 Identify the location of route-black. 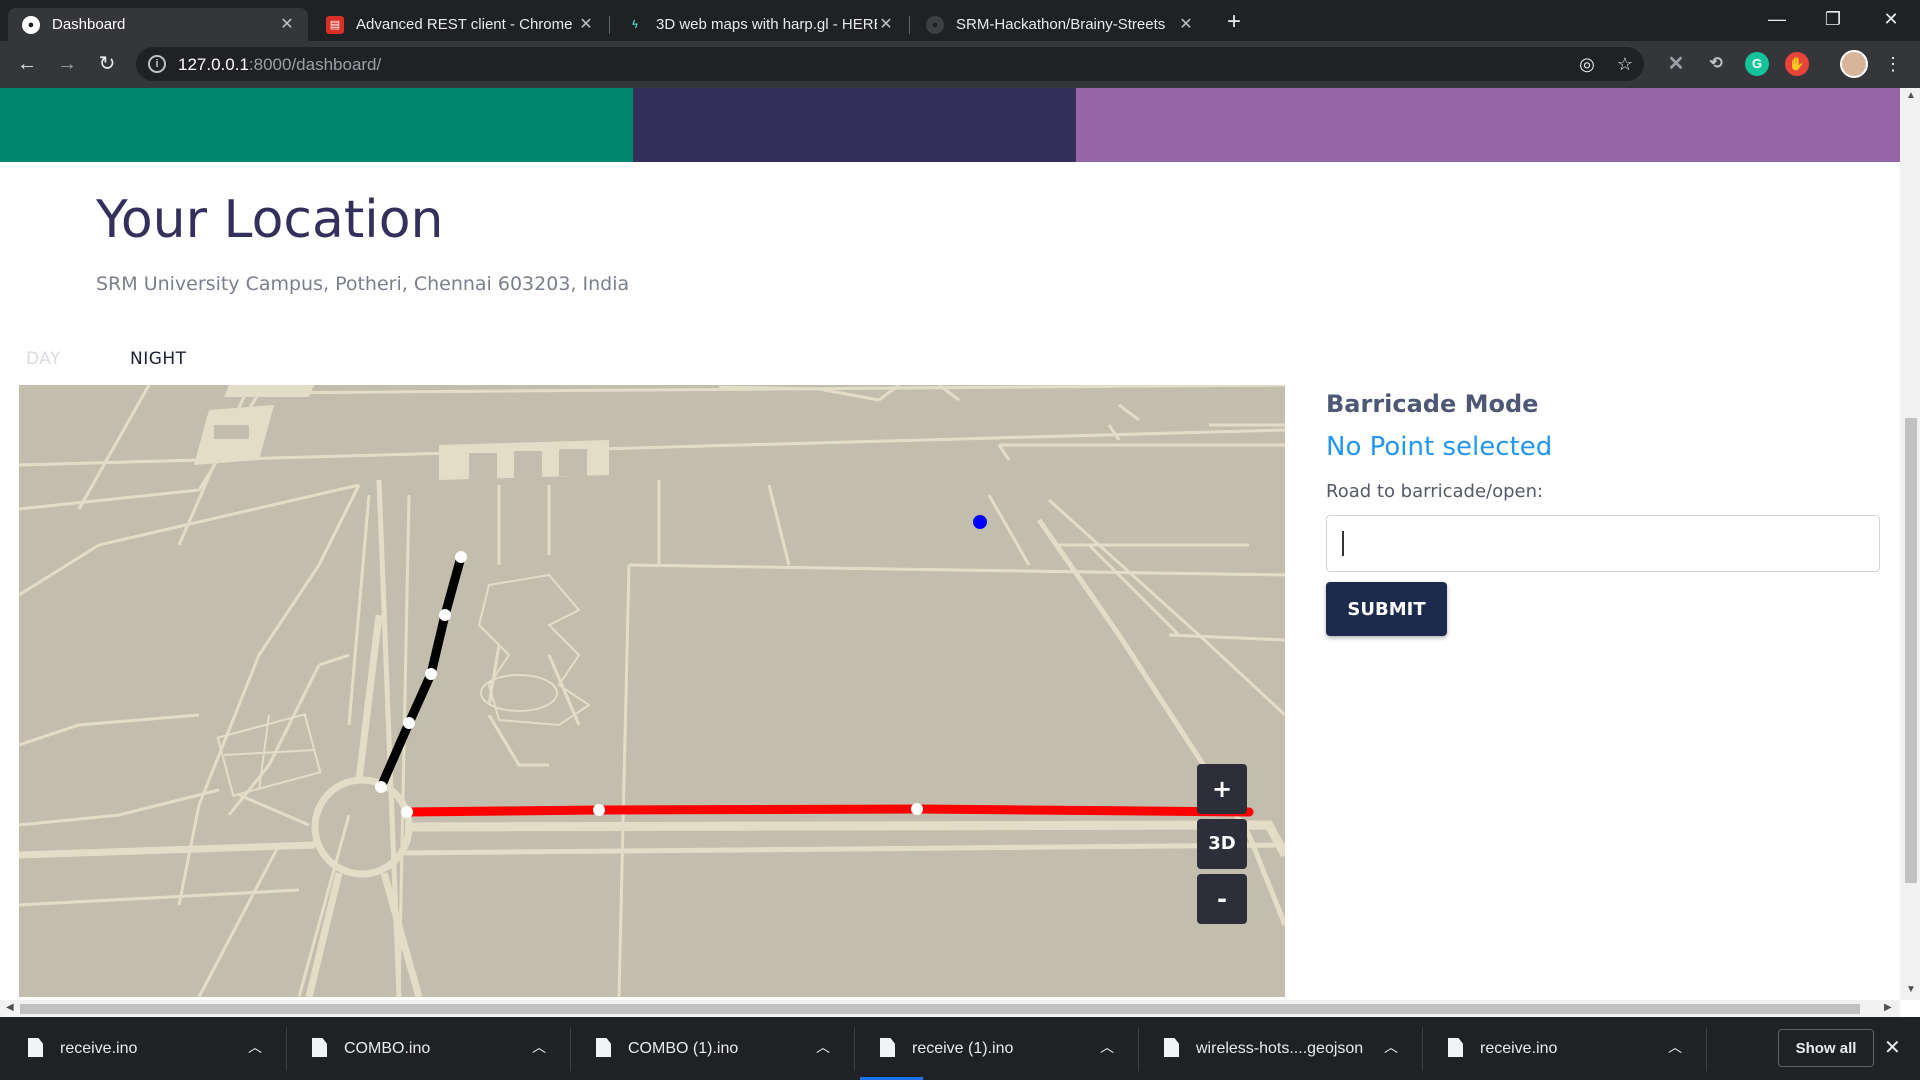
(421, 672).